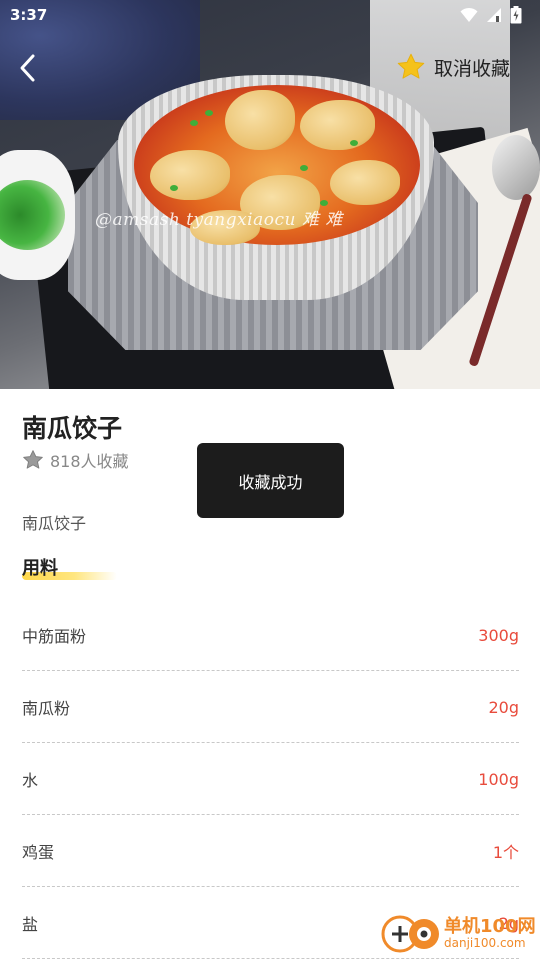 The image size is (540, 960). What do you see at coordinates (219, 220) in the screenshot?
I see `photo-watermark: @amsash tyangxiaocu 难 难` at bounding box center [219, 220].